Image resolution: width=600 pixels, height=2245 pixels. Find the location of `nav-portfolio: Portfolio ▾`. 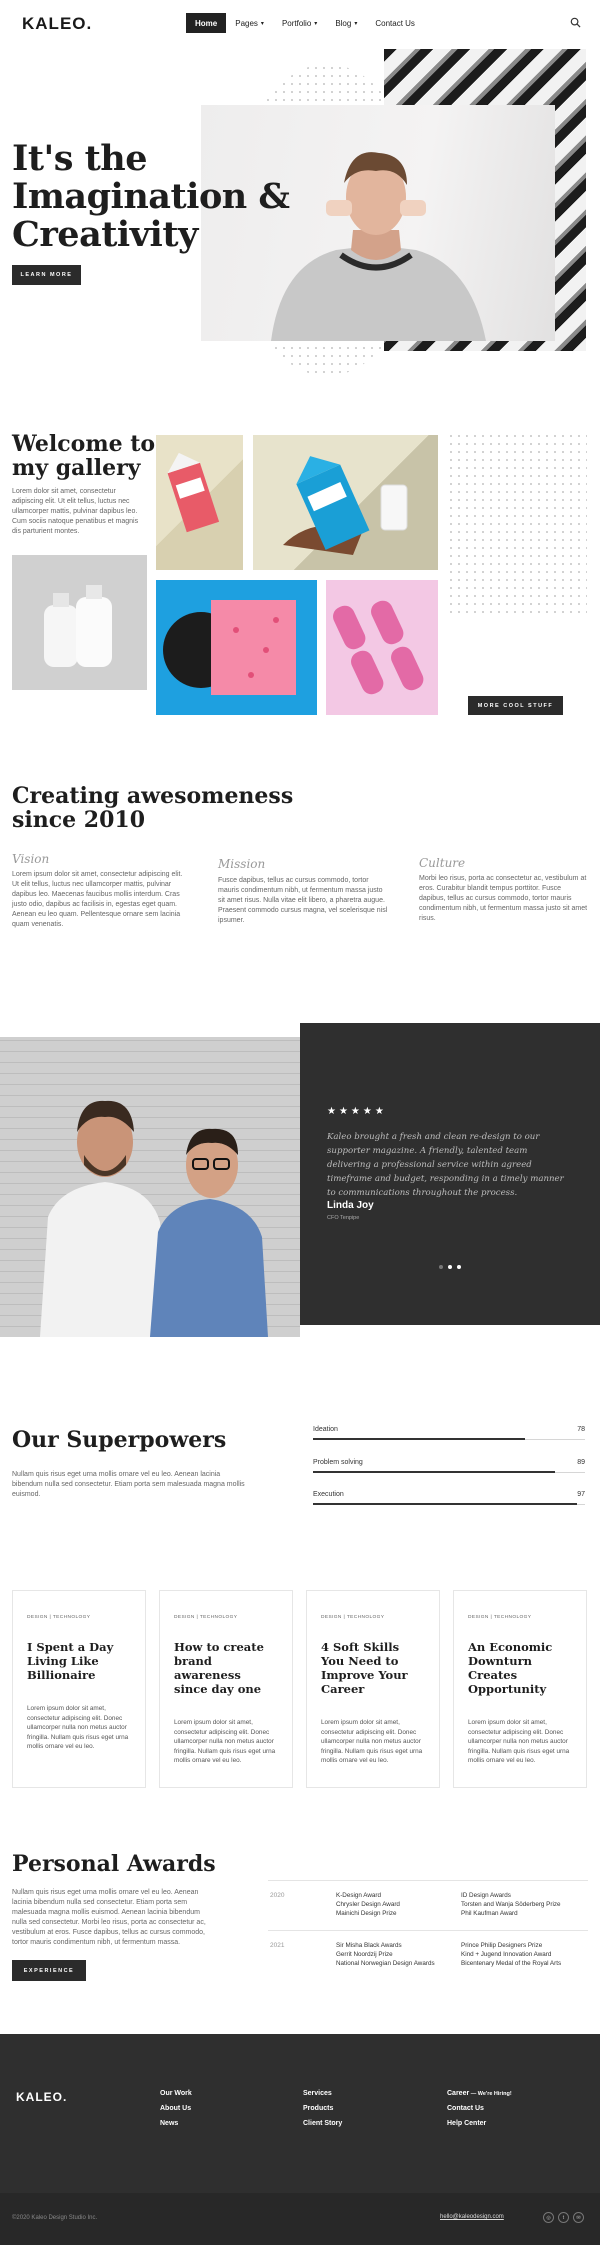

nav-portfolio: Portfolio ▾ is located at coordinates (299, 23).